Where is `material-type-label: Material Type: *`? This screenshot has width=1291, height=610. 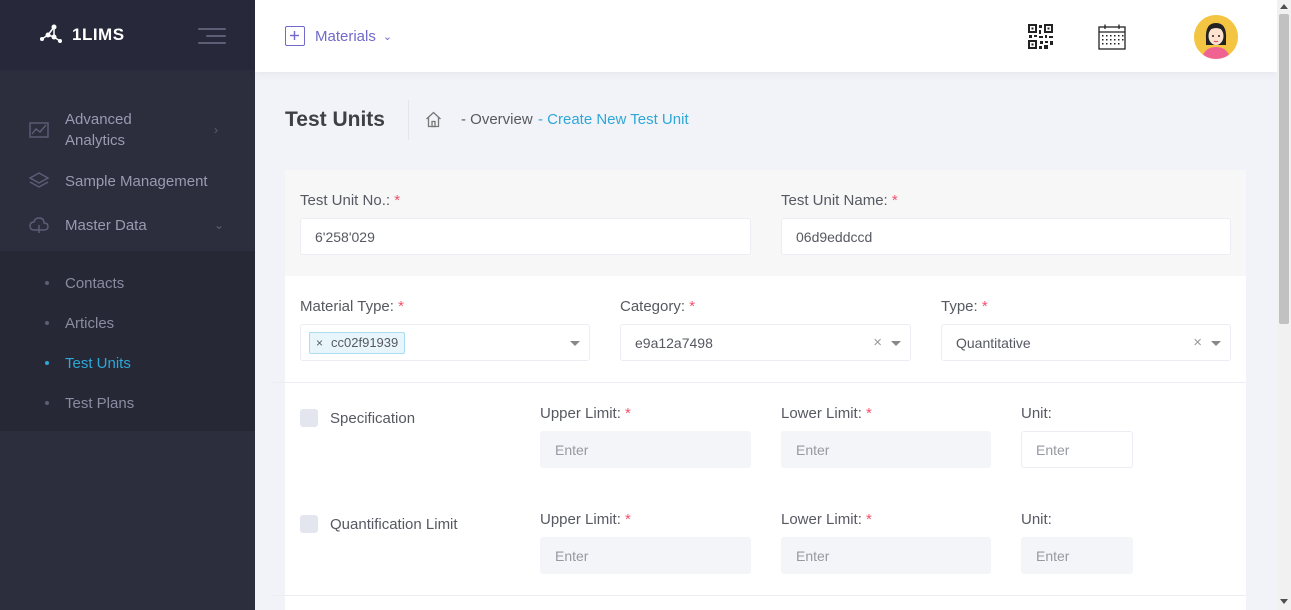 material-type-label: Material Type: * is located at coordinates (352, 306).